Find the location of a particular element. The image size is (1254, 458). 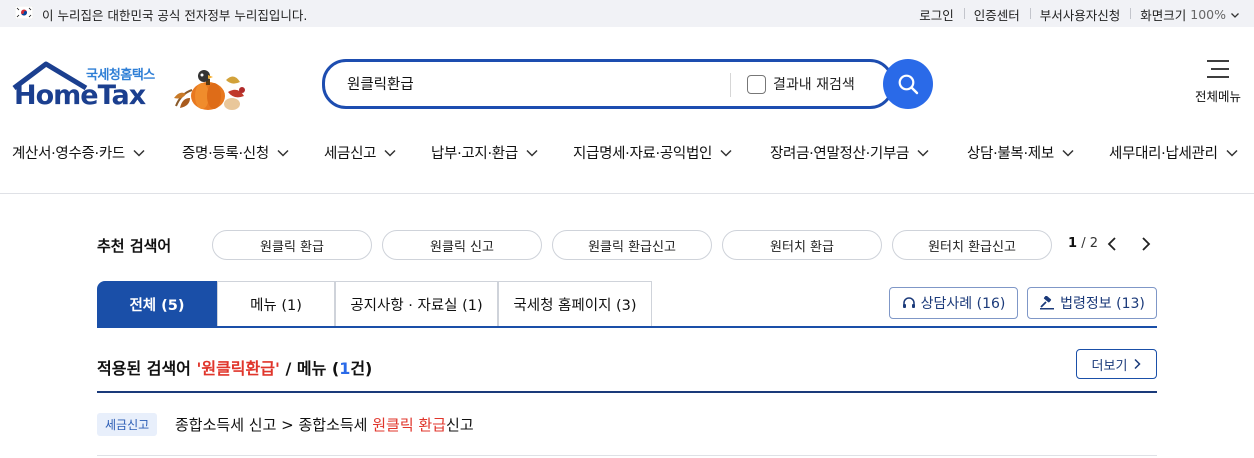

search-box: 결과내 재검색 is located at coordinates (608, 84).